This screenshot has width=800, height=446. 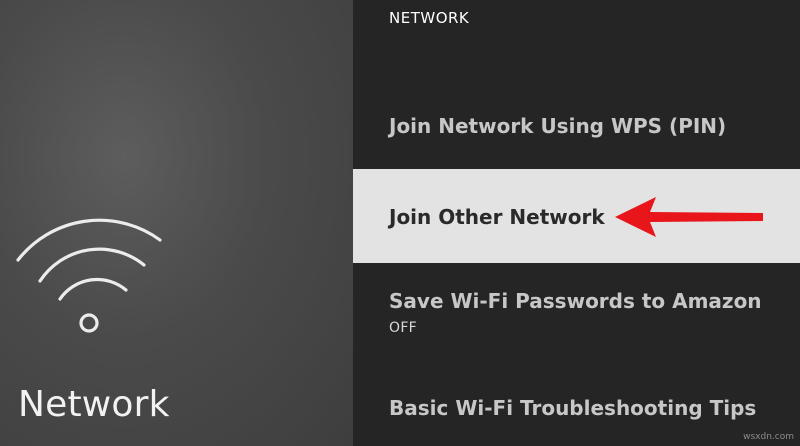 I want to click on menu-item-join-wps-pin: Join Network Using WPS (PIN), so click(x=576, y=129).